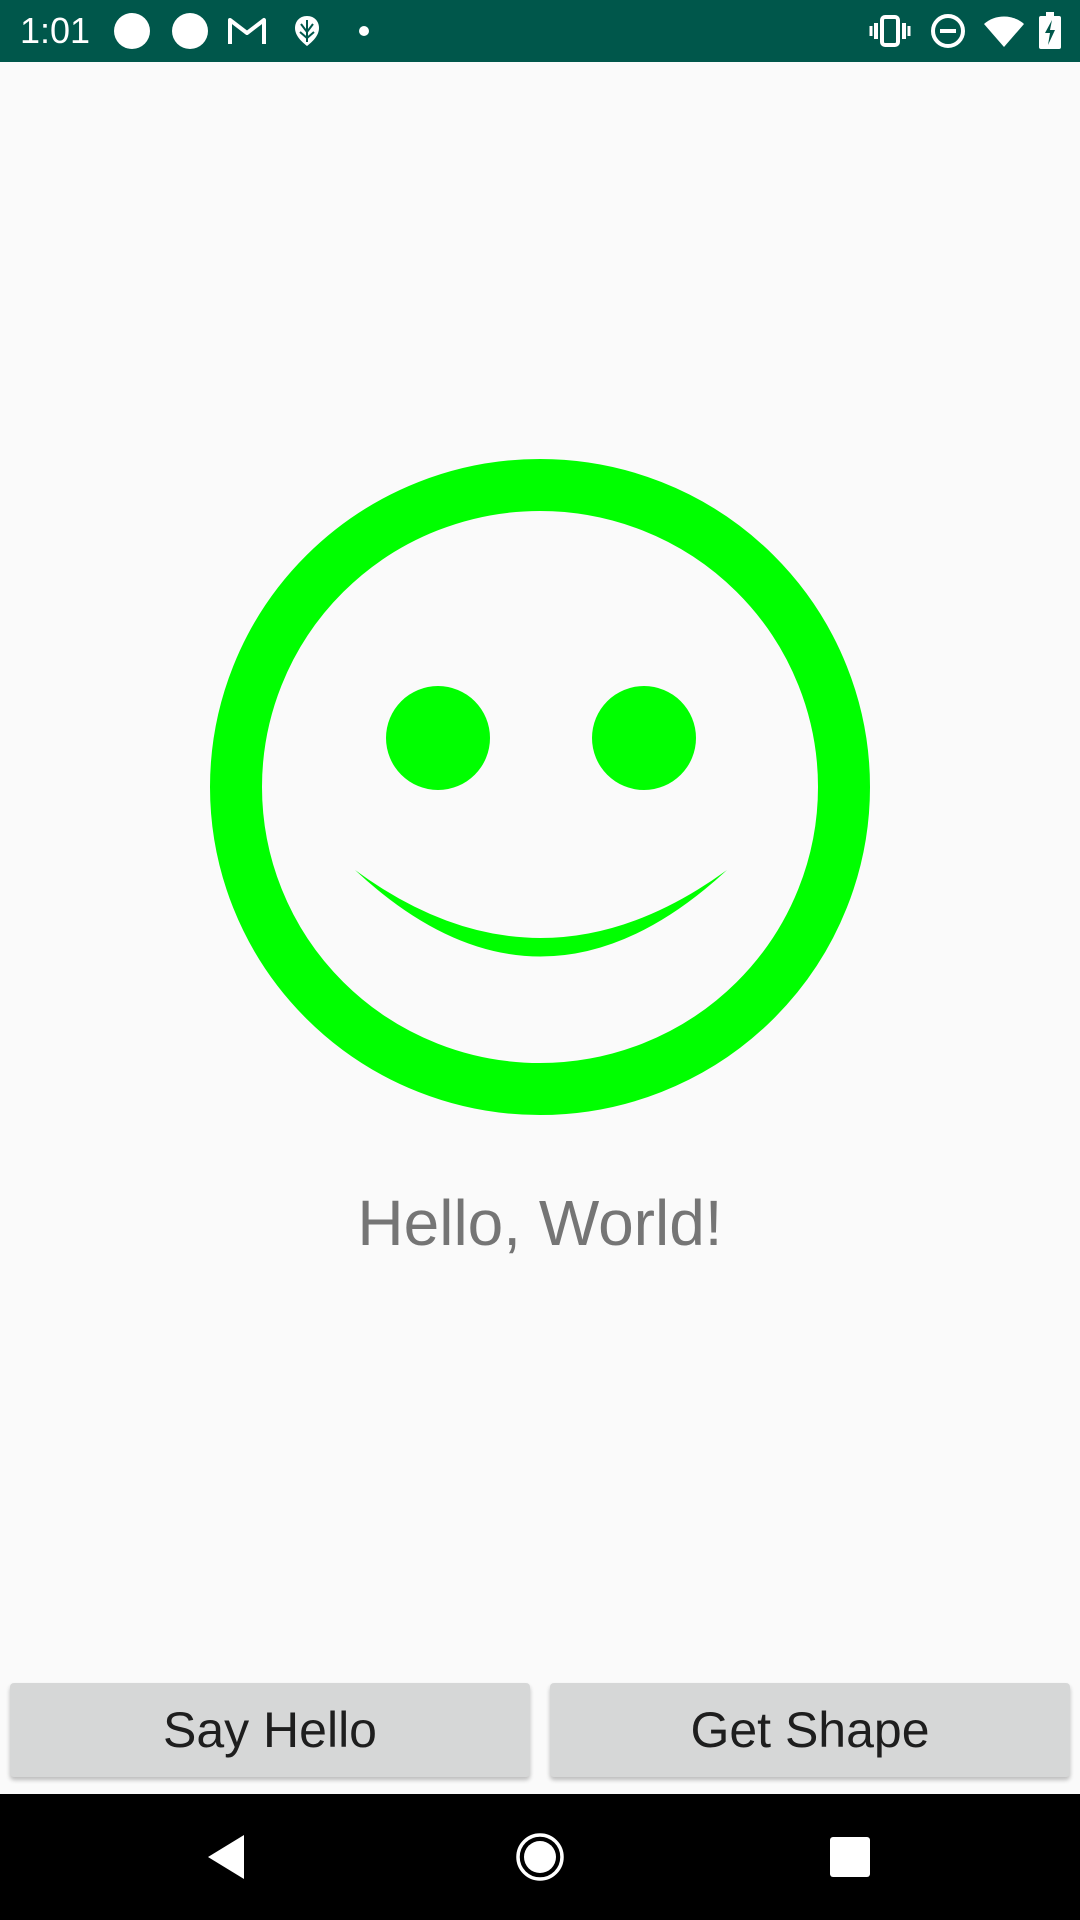 The width and height of the screenshot is (1080, 1920). What do you see at coordinates (540, 1223) in the screenshot?
I see `hello-message: Hello, World!` at bounding box center [540, 1223].